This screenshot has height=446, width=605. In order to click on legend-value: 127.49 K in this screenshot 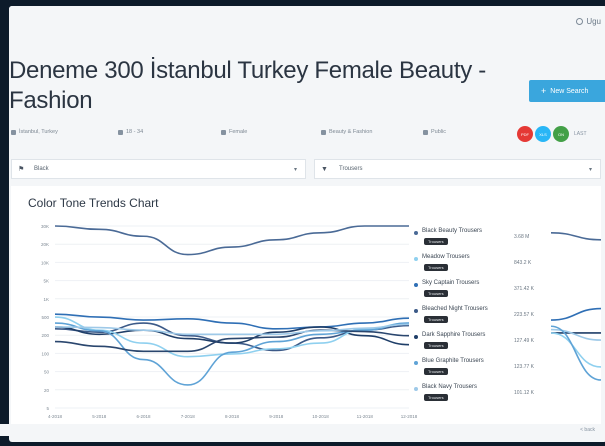, I will do `click(524, 341)`.